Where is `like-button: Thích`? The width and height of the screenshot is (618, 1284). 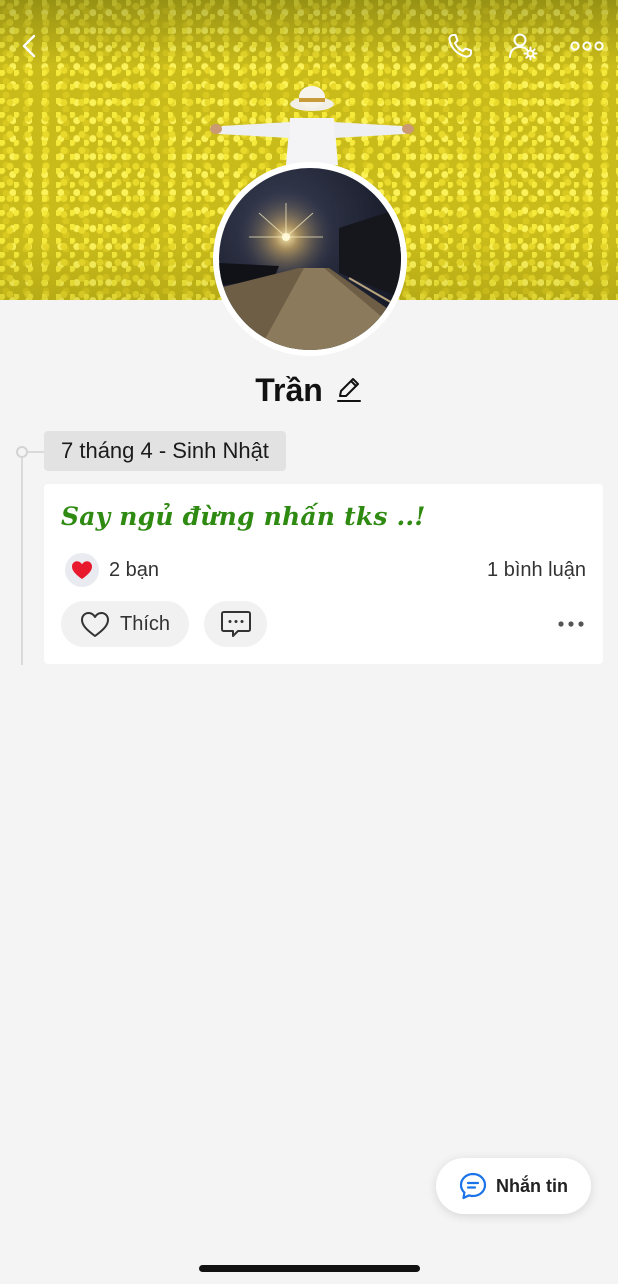
like-button: Thích is located at coordinates (125, 624).